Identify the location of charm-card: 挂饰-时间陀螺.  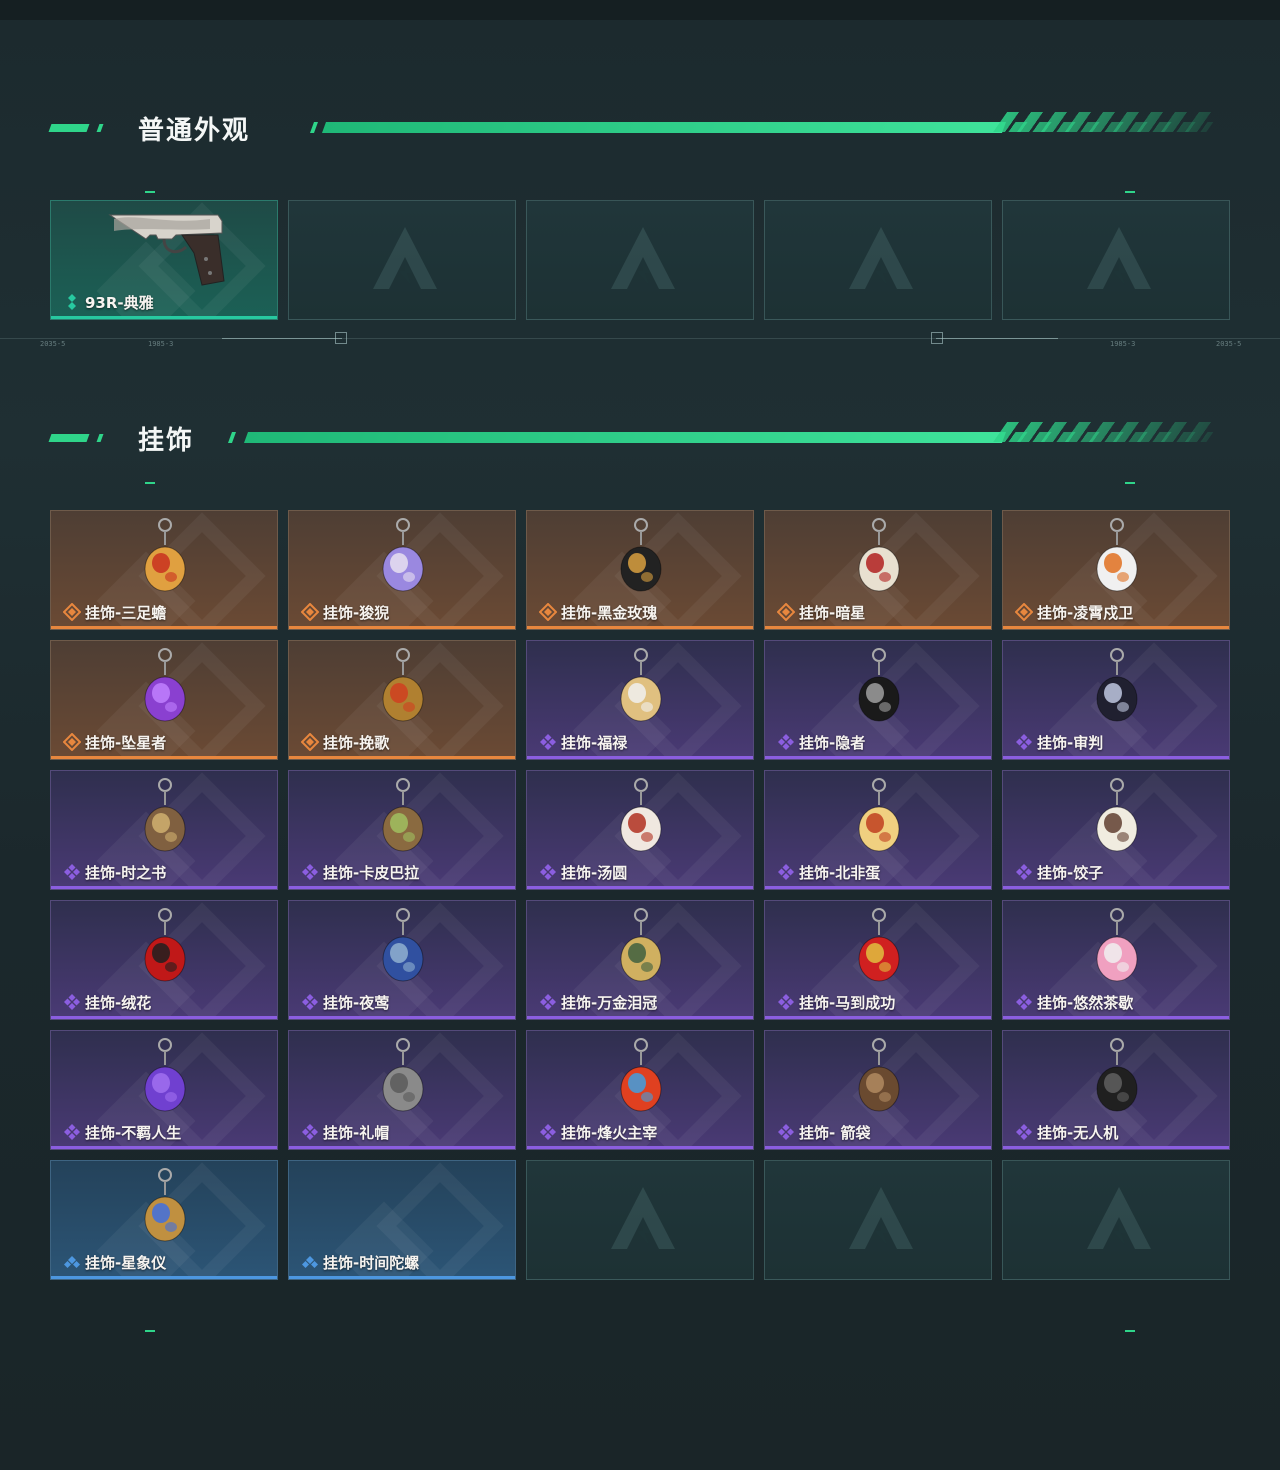
(402, 1220).